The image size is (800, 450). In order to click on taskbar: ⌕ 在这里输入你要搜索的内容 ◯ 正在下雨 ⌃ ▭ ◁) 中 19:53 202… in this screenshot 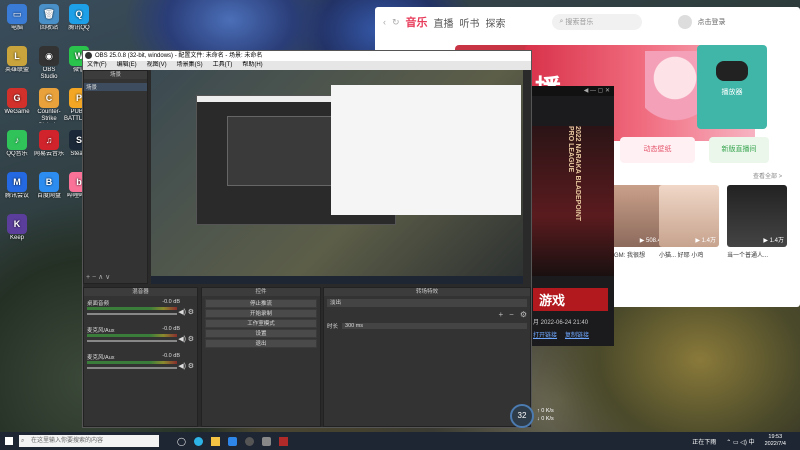, I will do `click(400, 441)`.